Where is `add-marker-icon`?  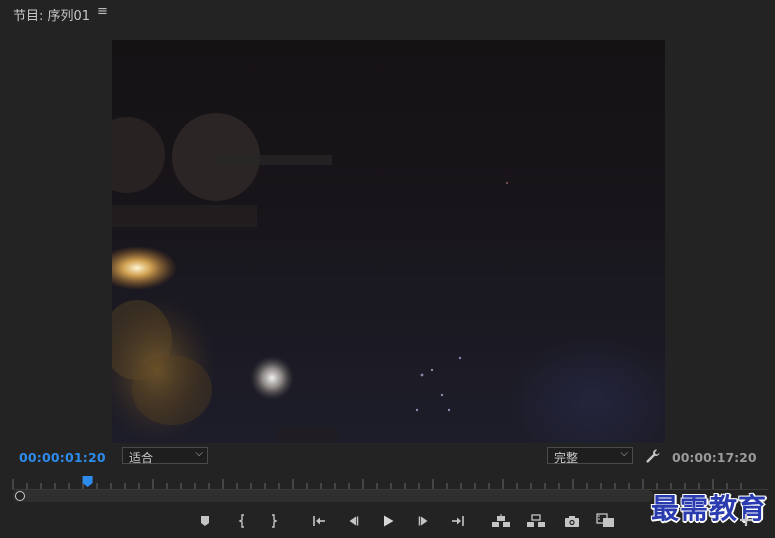 add-marker-icon is located at coordinates (205, 521).